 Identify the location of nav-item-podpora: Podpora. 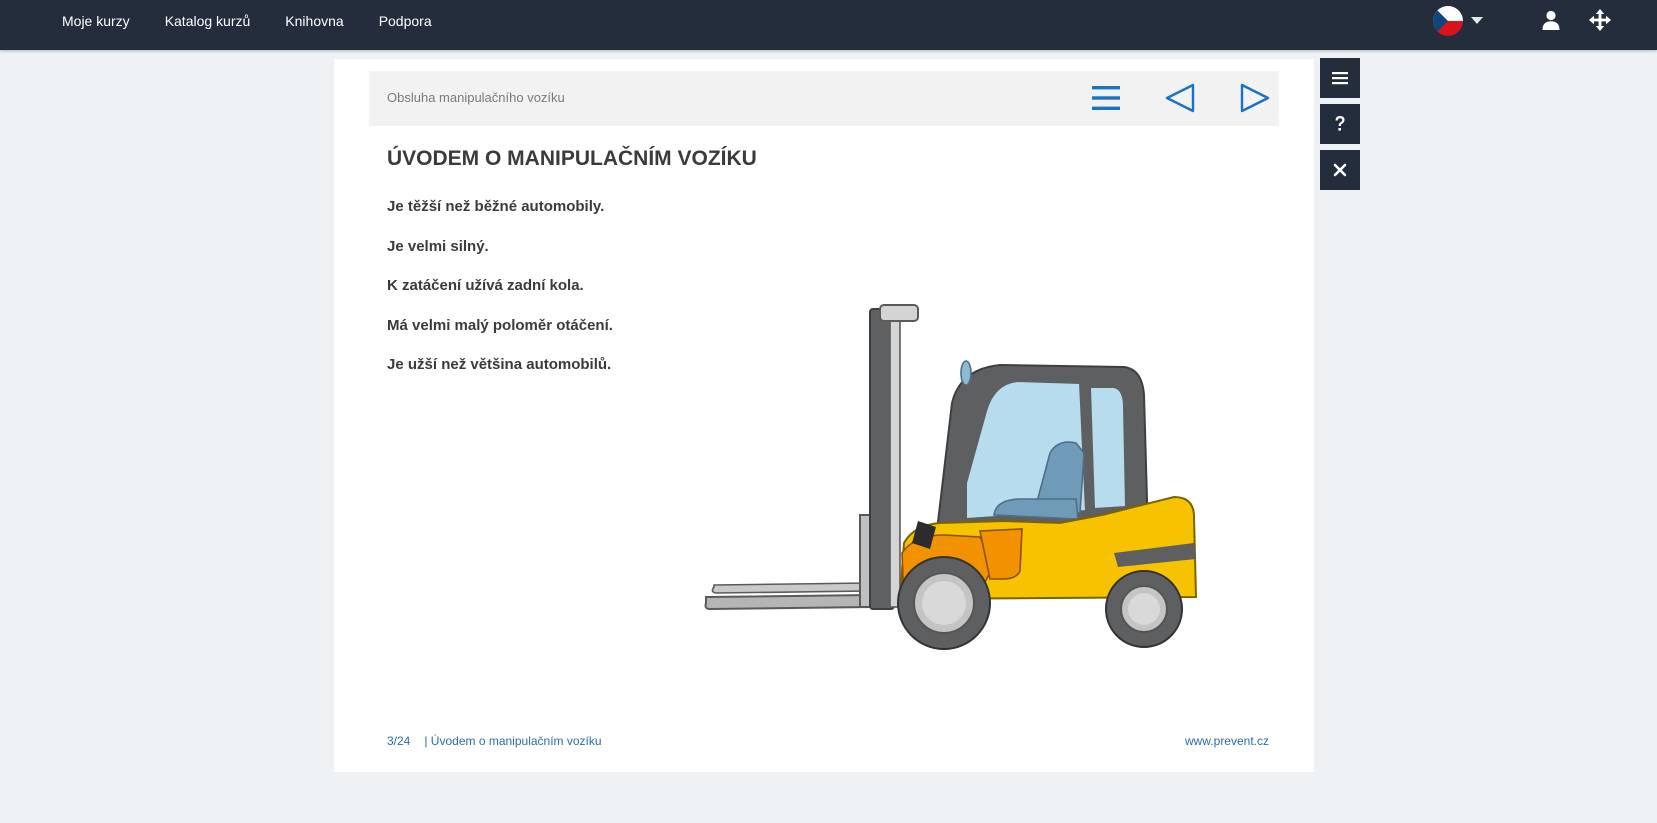
(405, 21).